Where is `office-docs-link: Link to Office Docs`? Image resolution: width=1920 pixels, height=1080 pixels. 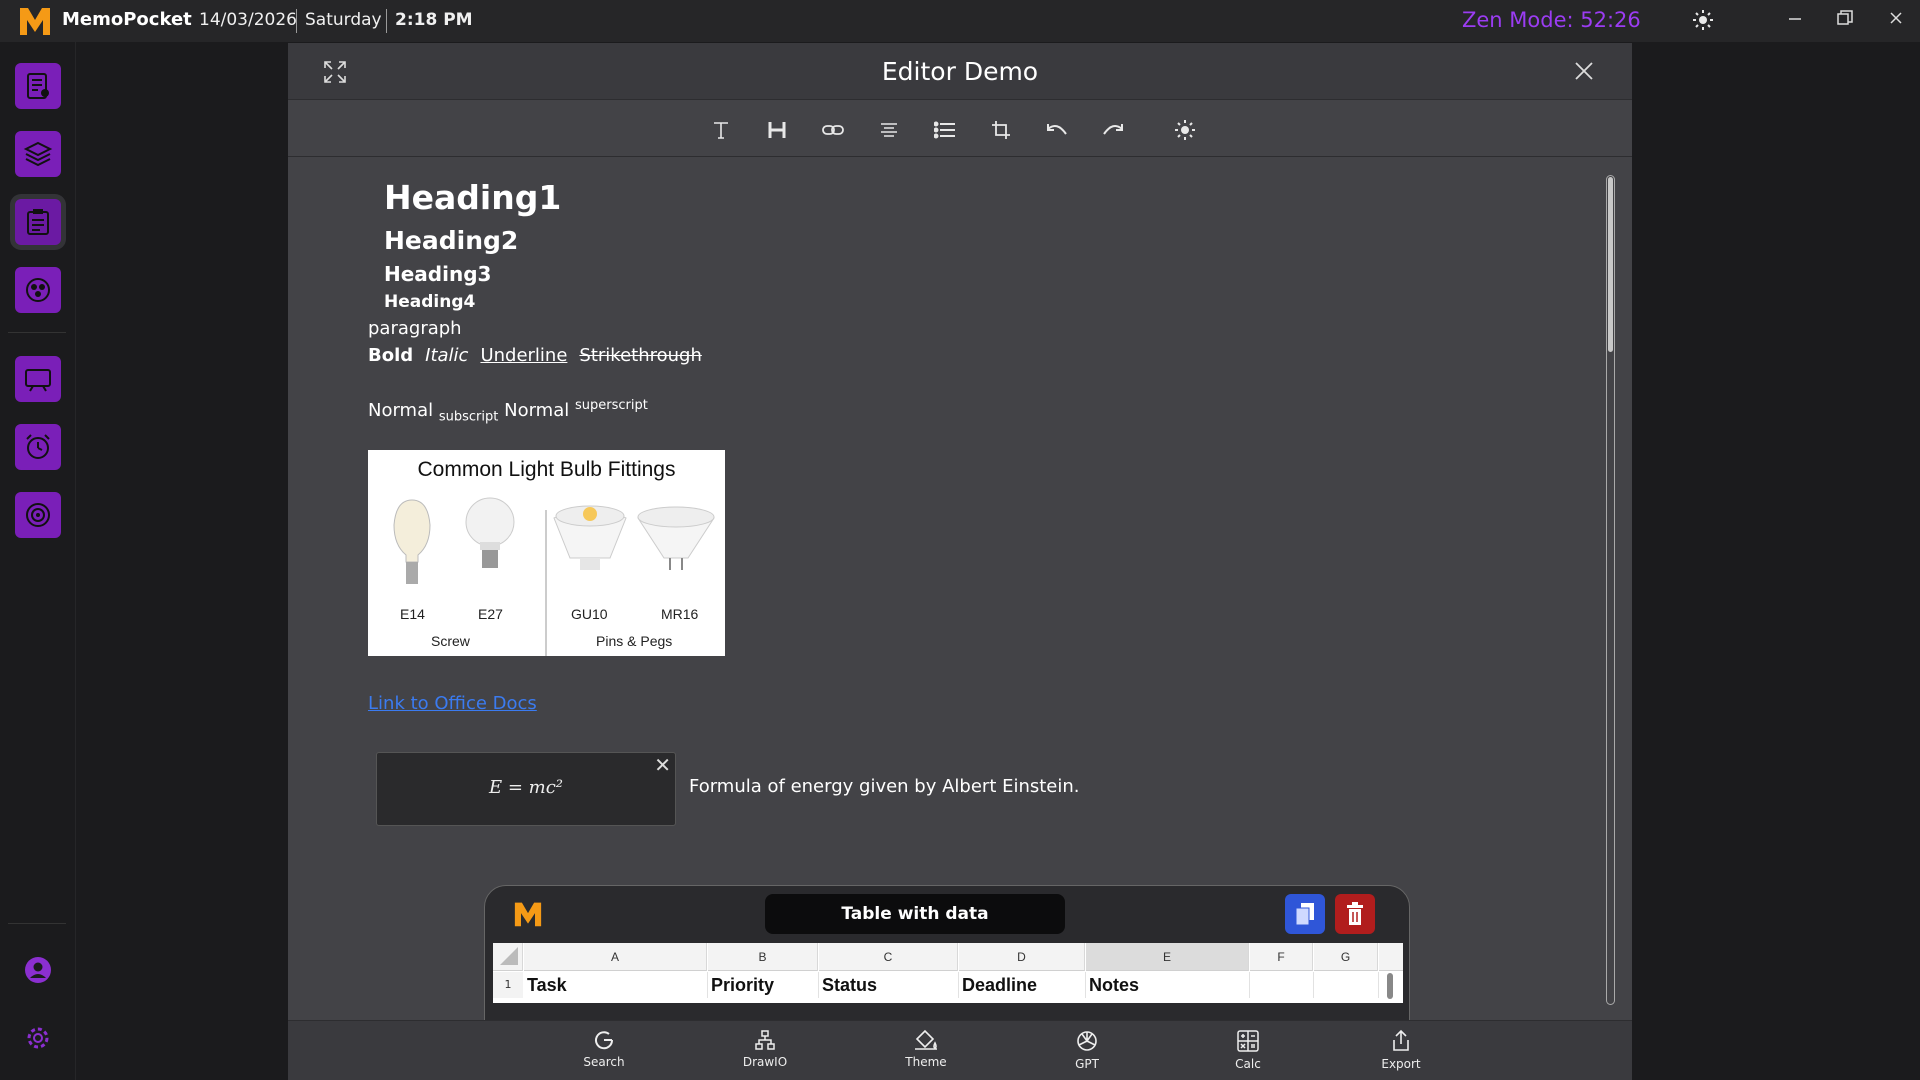 office-docs-link: Link to Office Docs is located at coordinates (452, 703).